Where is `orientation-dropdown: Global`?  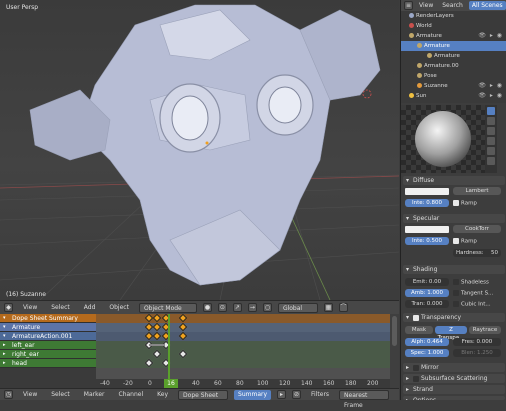
orientation-dropdown: Global is located at coordinates (297, 307).